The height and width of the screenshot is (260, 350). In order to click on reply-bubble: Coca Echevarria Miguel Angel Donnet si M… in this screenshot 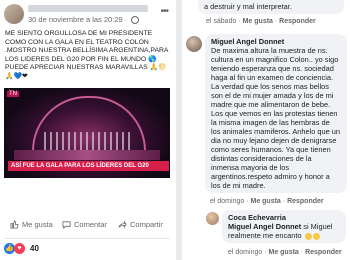, I will do `click(284, 226)`.